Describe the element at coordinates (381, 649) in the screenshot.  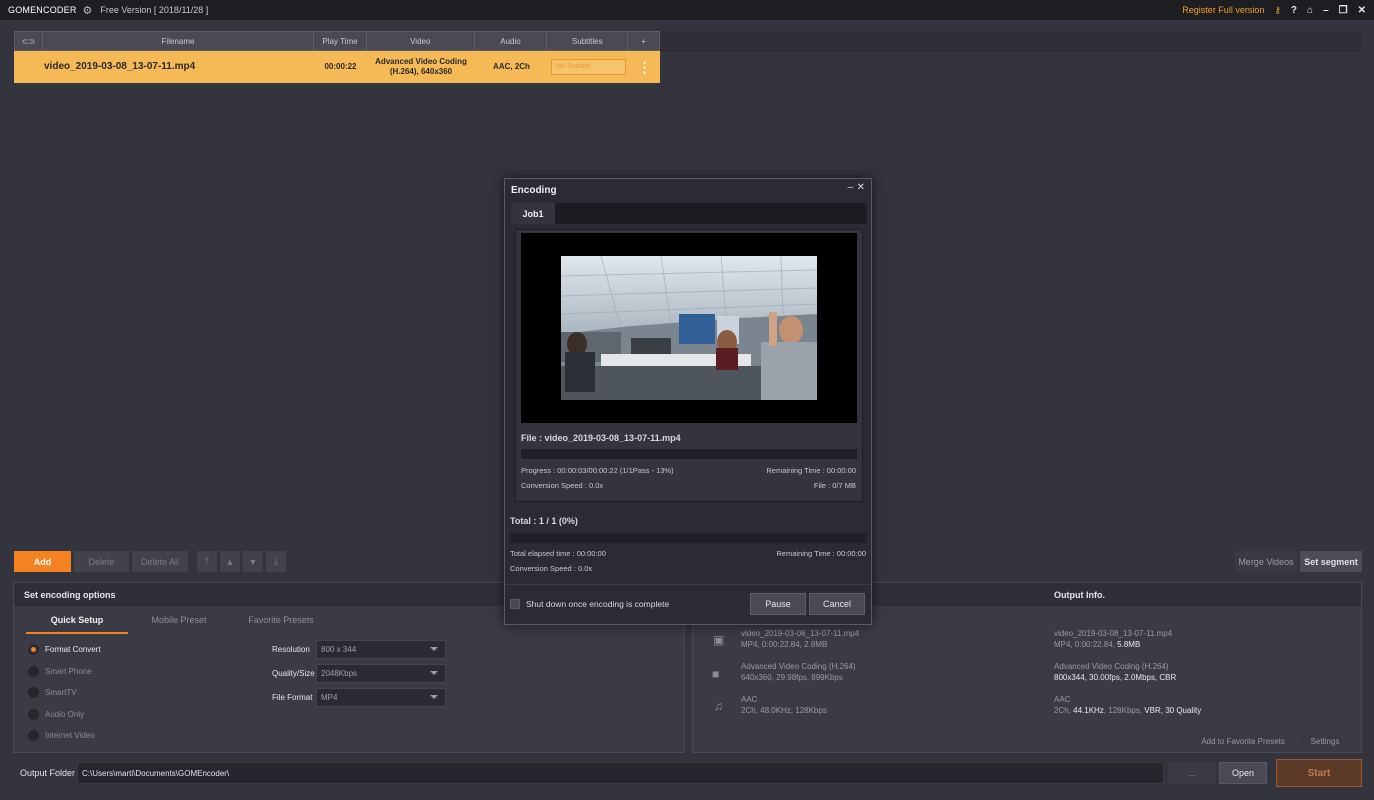
I see `resolution-select: 800 x 344` at that location.